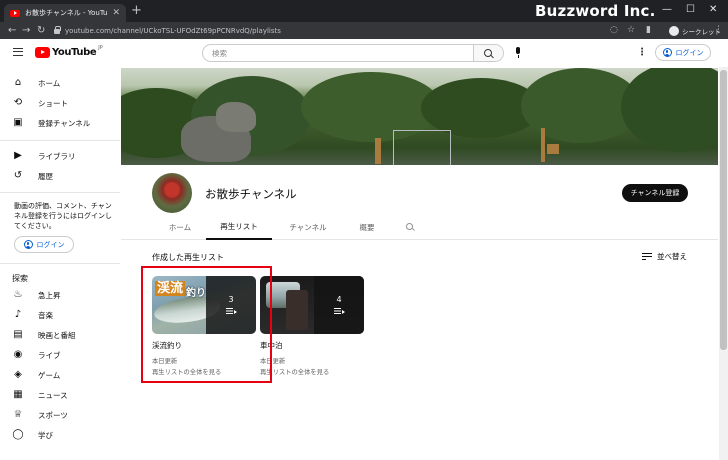 The height and width of the screenshot is (460, 728). I want to click on playlist-title: 車中泊, so click(312, 345).